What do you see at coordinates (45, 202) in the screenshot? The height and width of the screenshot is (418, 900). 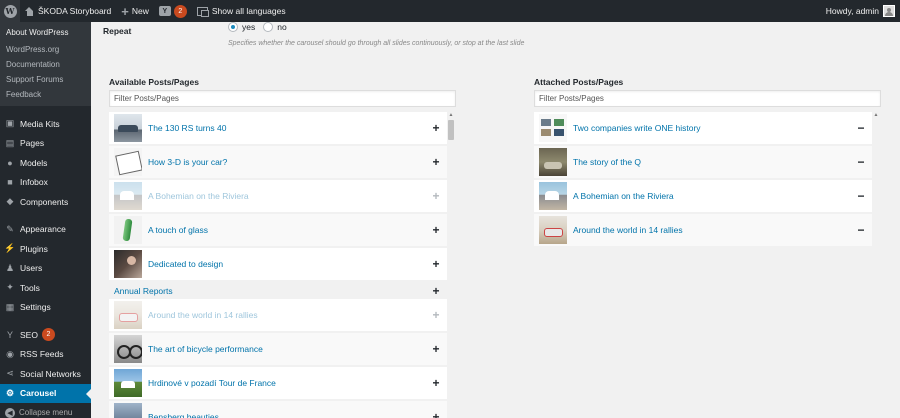 I see `sidebar-item-components: ◆ Components` at bounding box center [45, 202].